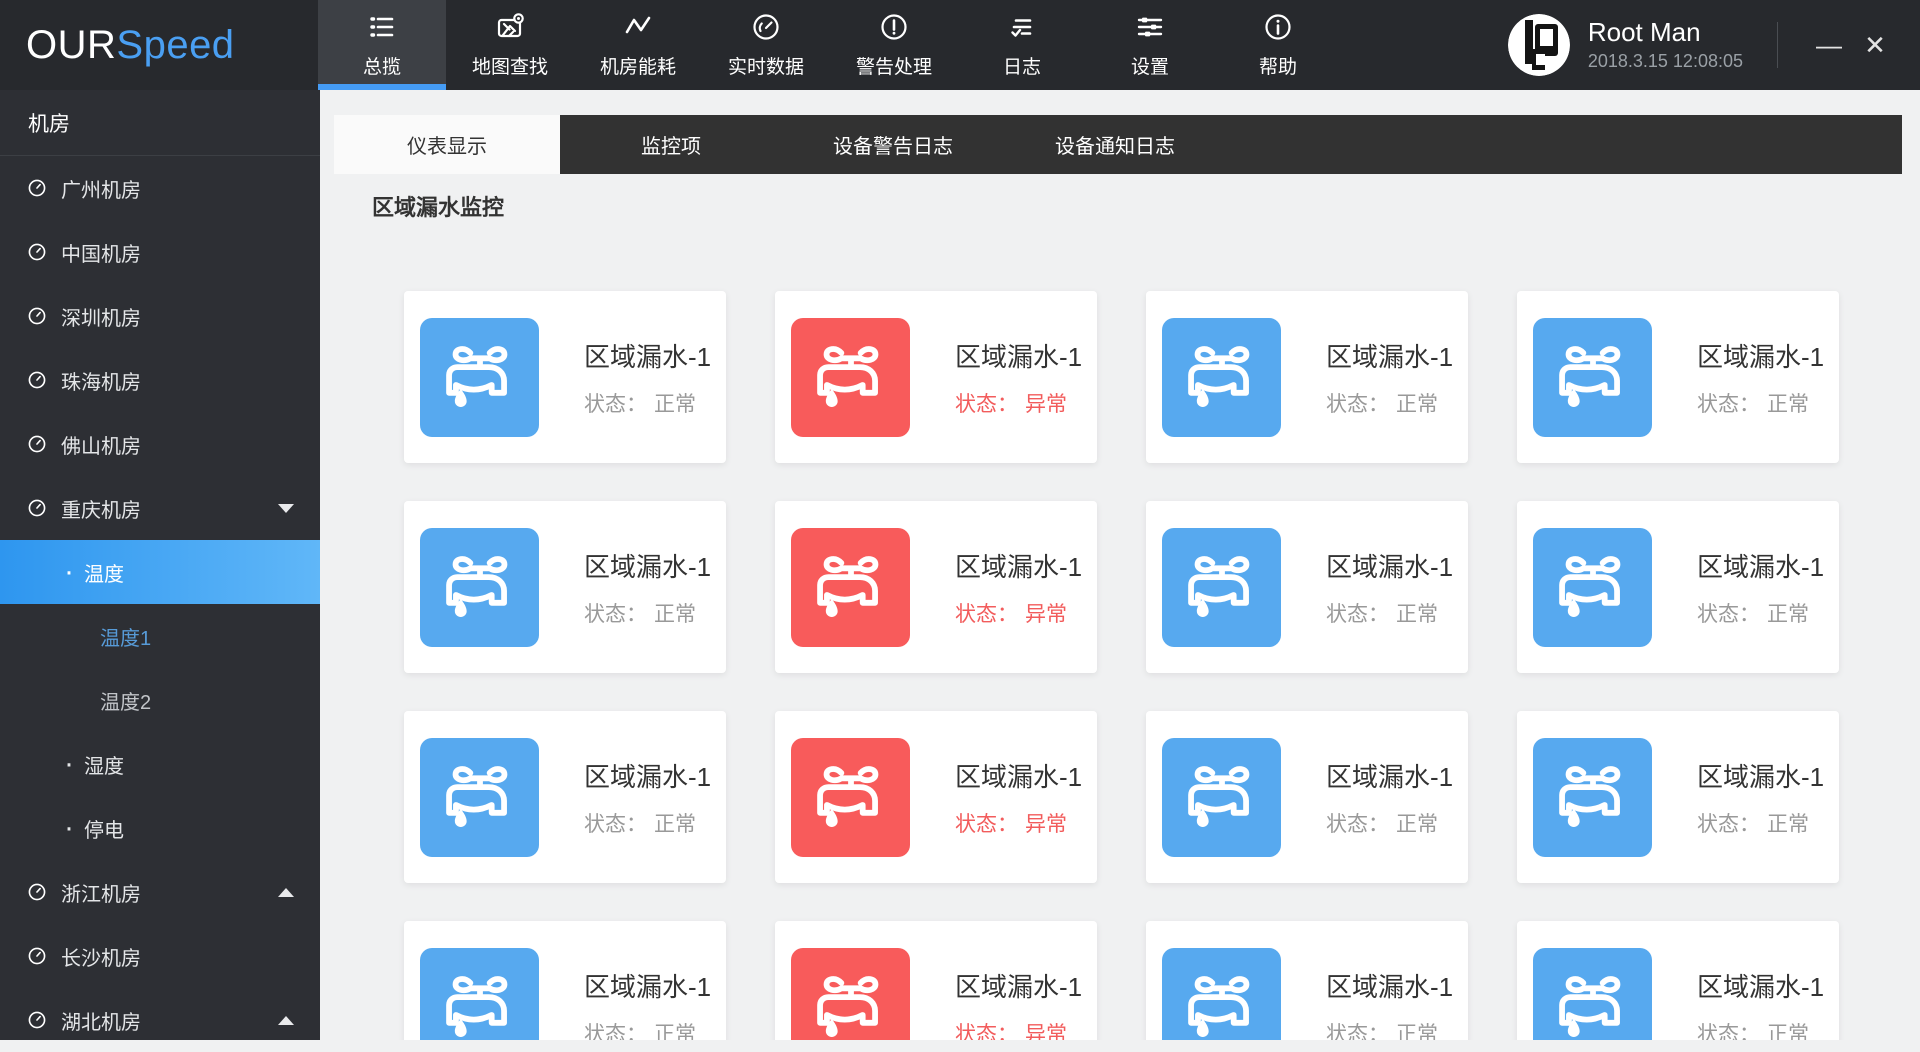 This screenshot has width=1920, height=1052. I want to click on sidebar-item-zhejiang: 浙江机房, so click(160, 892).